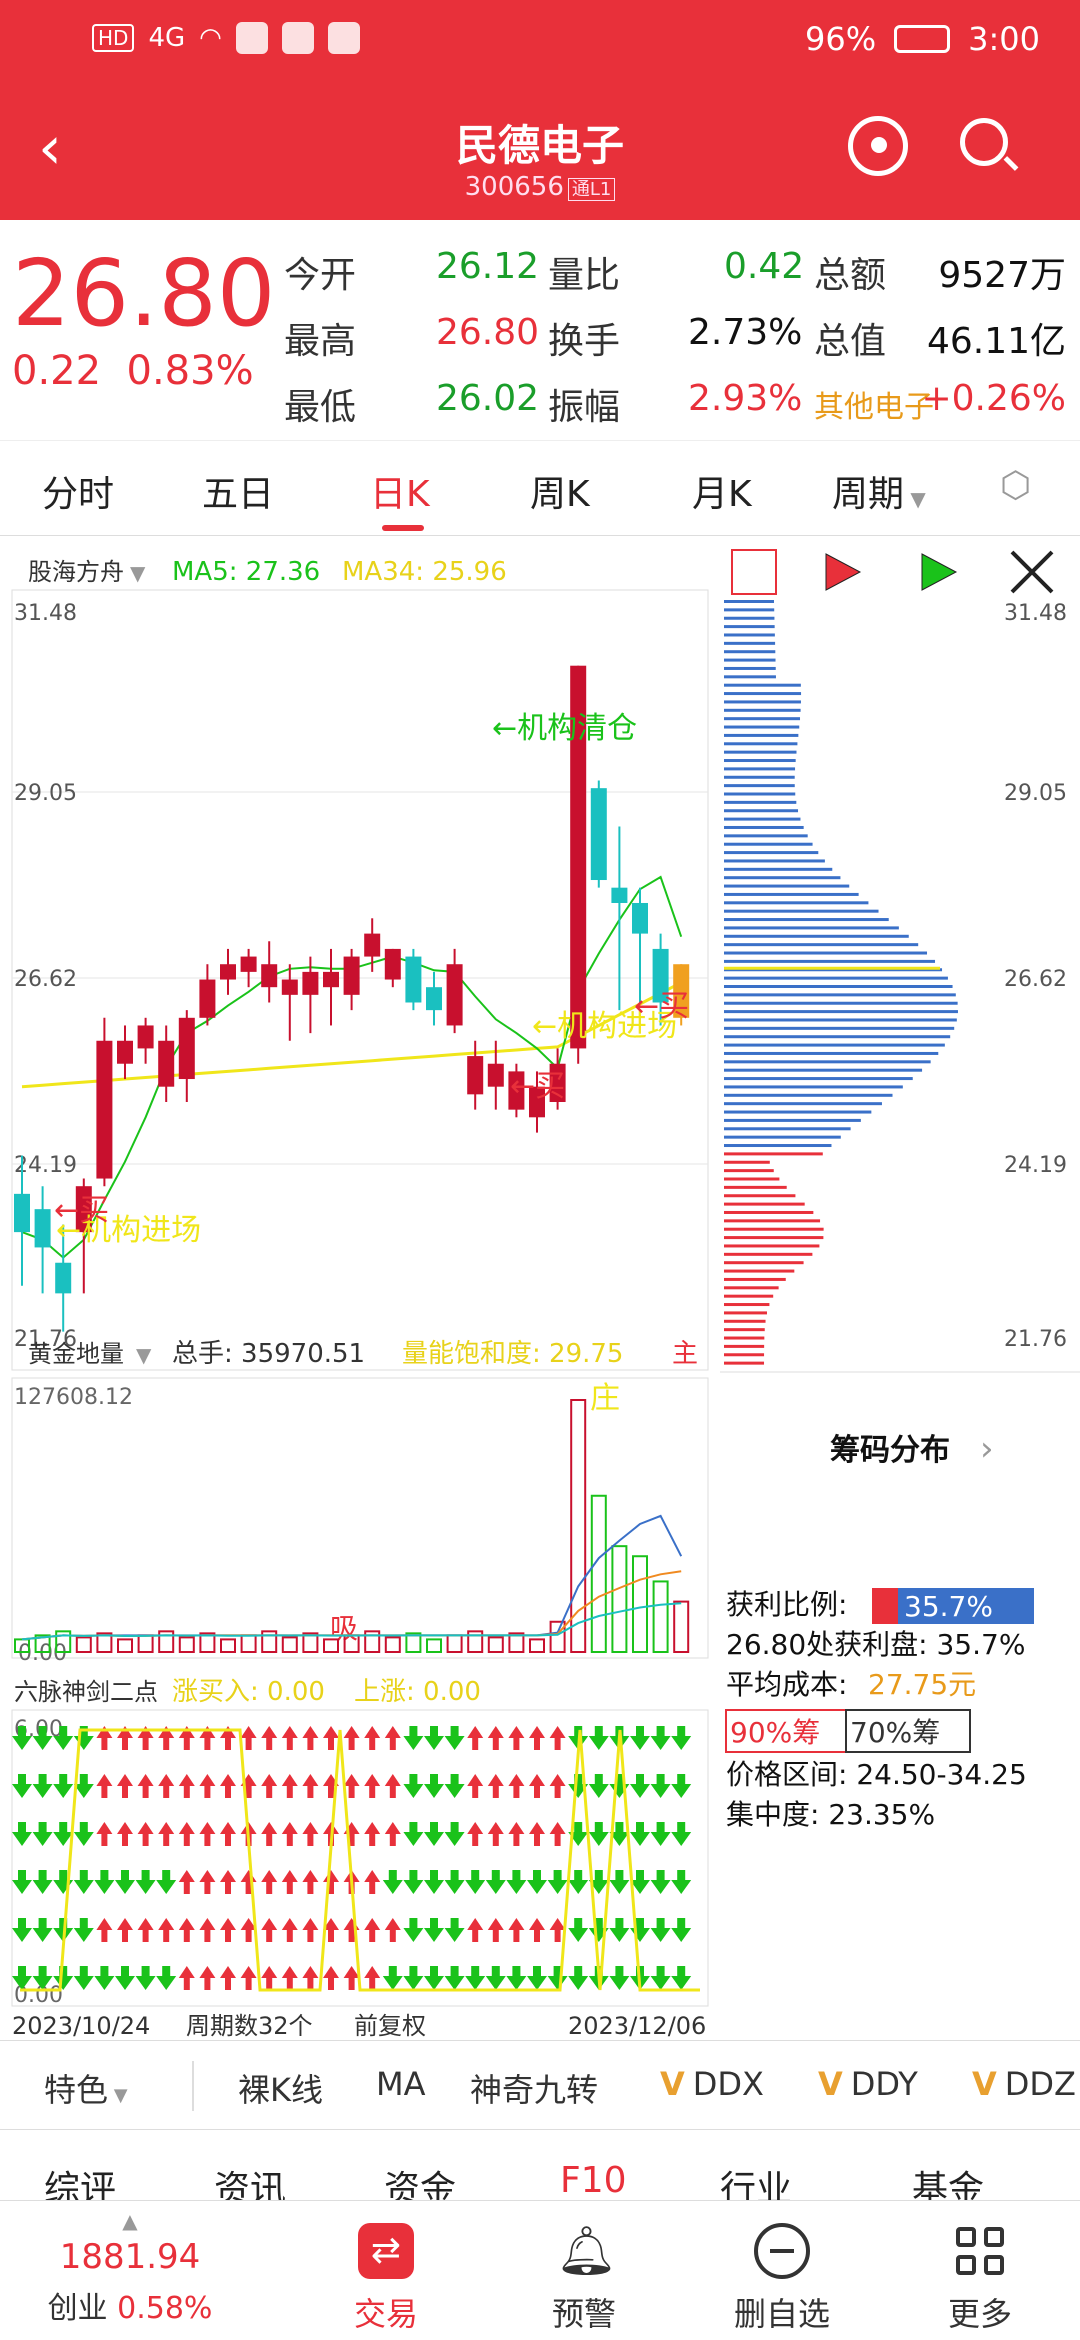 This screenshot has width=1080, height=2340. What do you see at coordinates (1032, 572) in the screenshot?
I see `close-icon` at bounding box center [1032, 572].